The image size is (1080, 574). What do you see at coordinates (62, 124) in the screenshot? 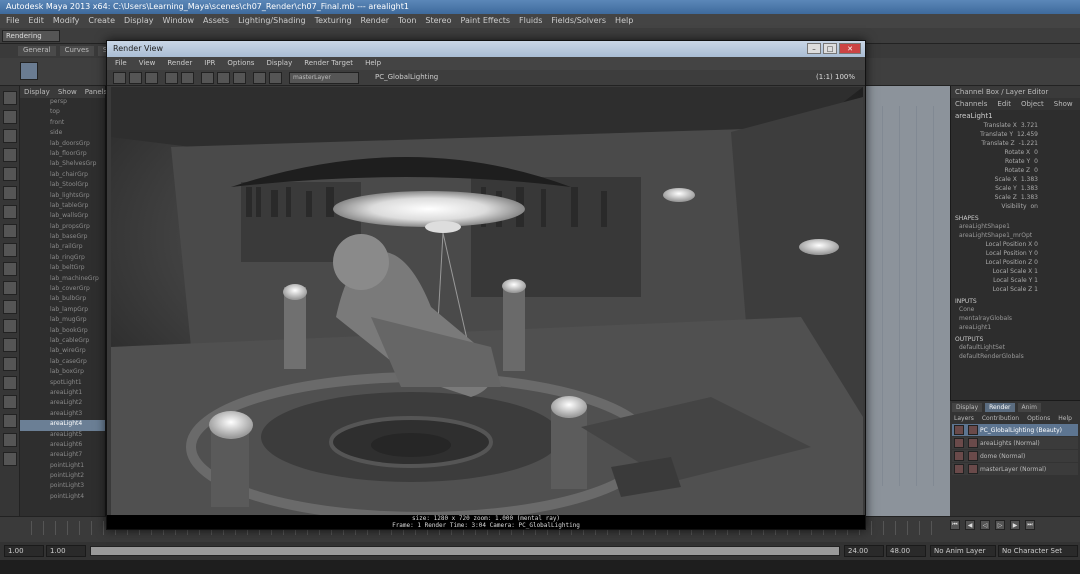
I see `outliner-item: front` at bounding box center [62, 124].